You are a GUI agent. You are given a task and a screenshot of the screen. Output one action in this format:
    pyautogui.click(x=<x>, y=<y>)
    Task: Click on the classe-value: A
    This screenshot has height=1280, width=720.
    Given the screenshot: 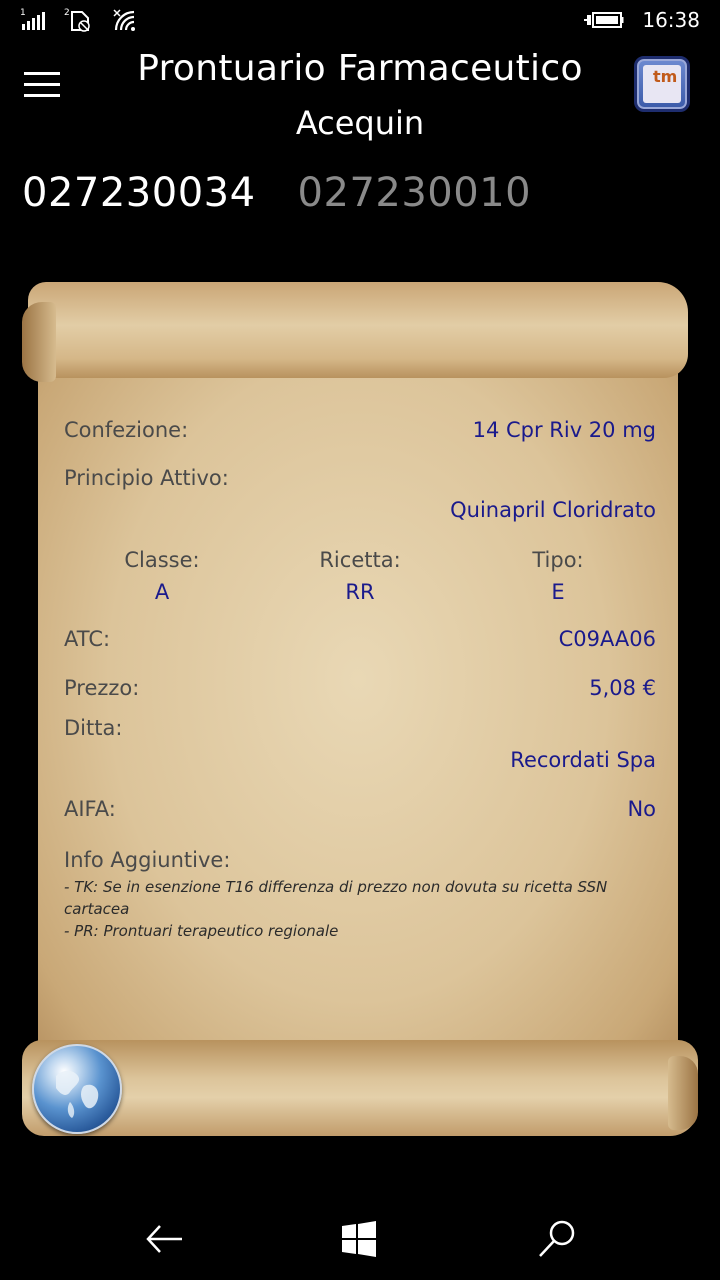 What is the action you would take?
    pyautogui.click(x=162, y=592)
    